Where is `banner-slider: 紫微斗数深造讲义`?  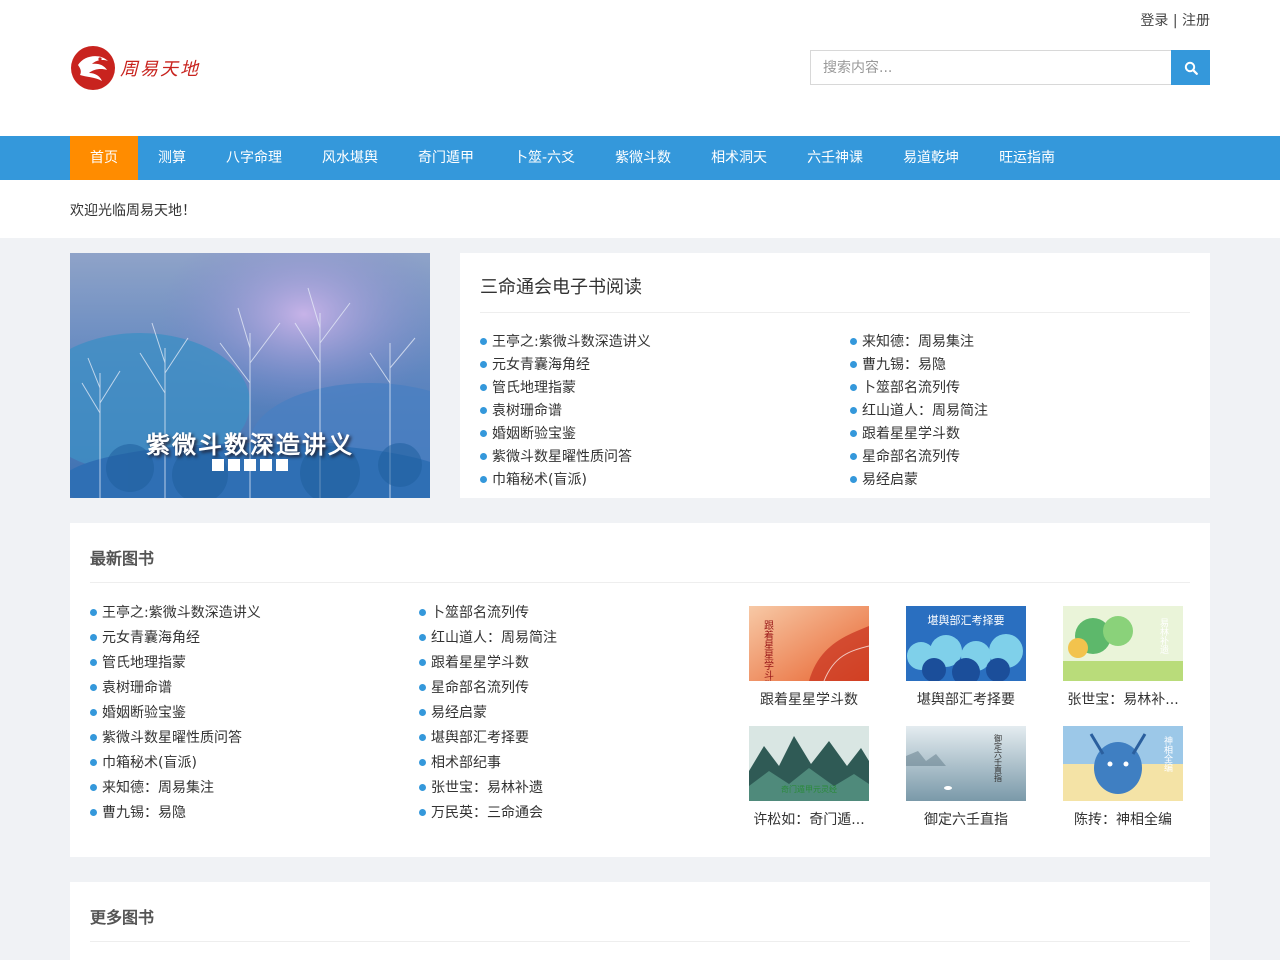 banner-slider: 紫微斗数深造讲义 is located at coordinates (250, 375).